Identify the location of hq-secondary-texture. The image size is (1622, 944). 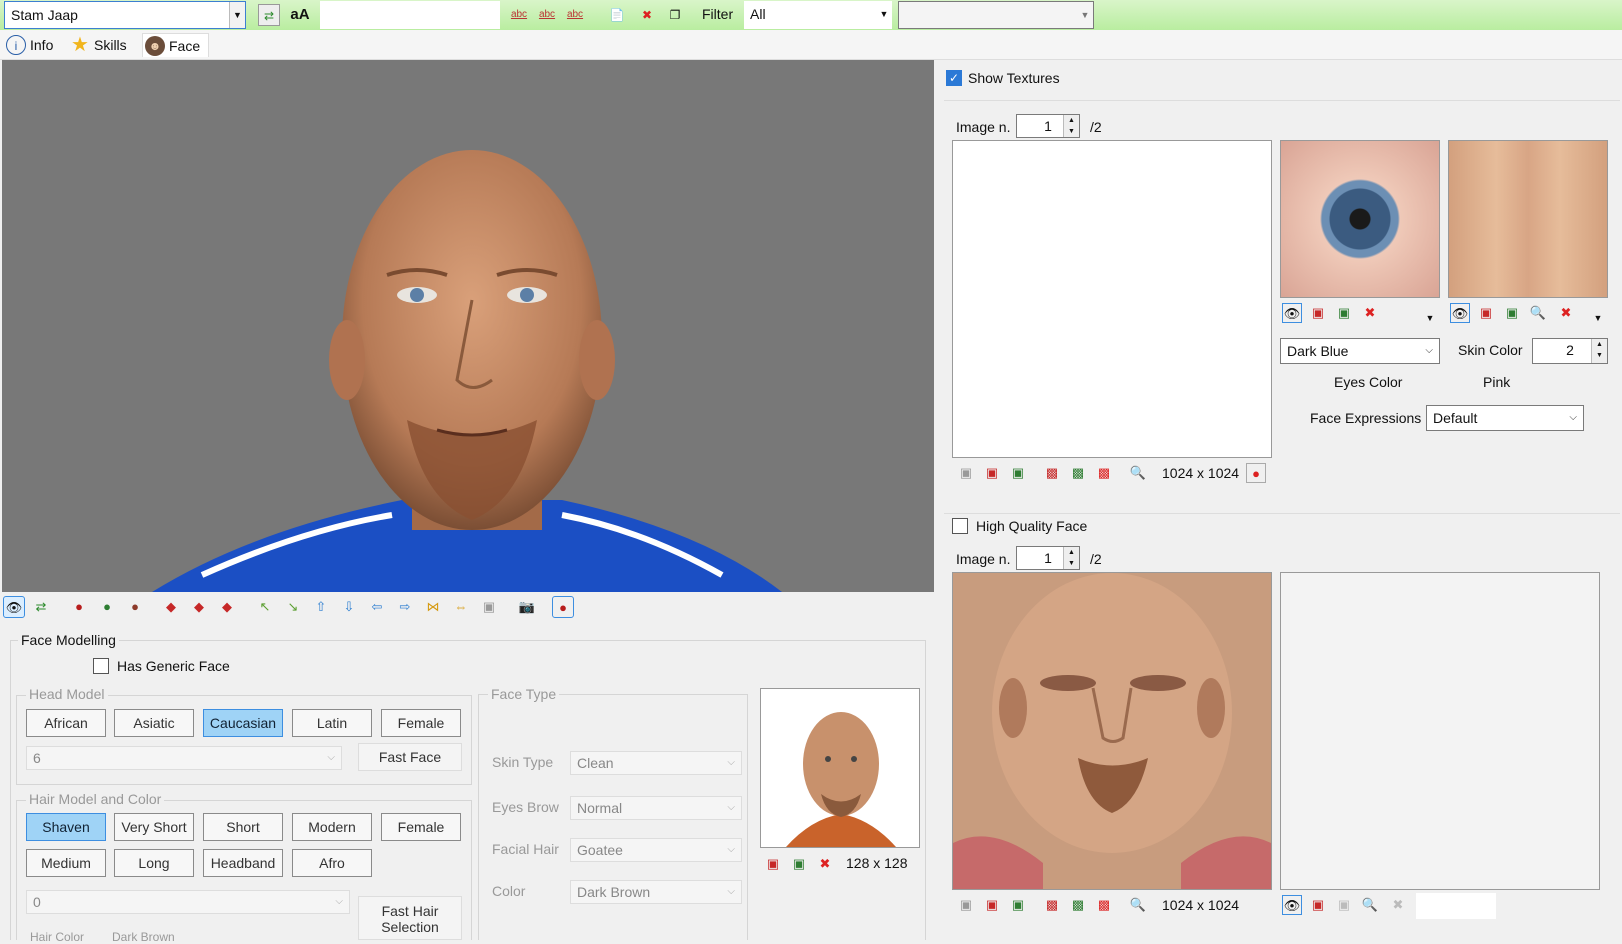
(1440, 731).